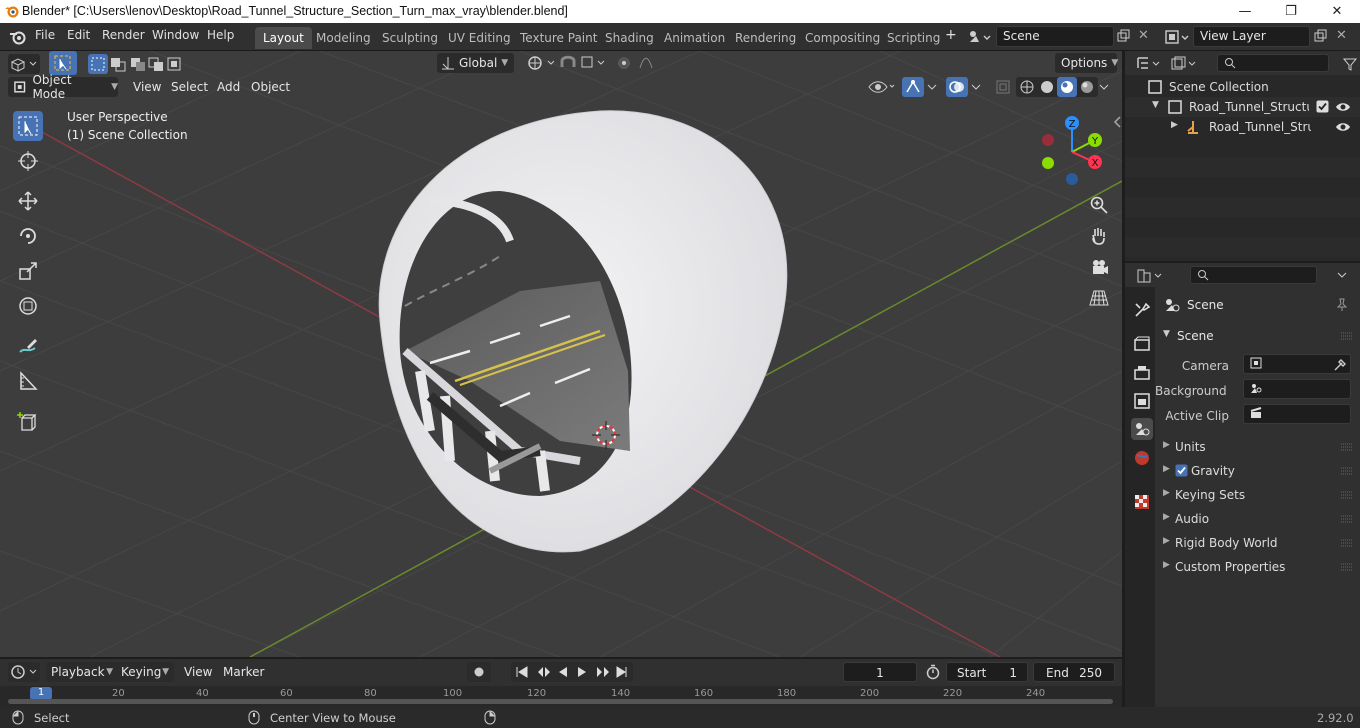 This screenshot has height=728, width=1360. What do you see at coordinates (28, 306) in the screenshot?
I see `transform-tool` at bounding box center [28, 306].